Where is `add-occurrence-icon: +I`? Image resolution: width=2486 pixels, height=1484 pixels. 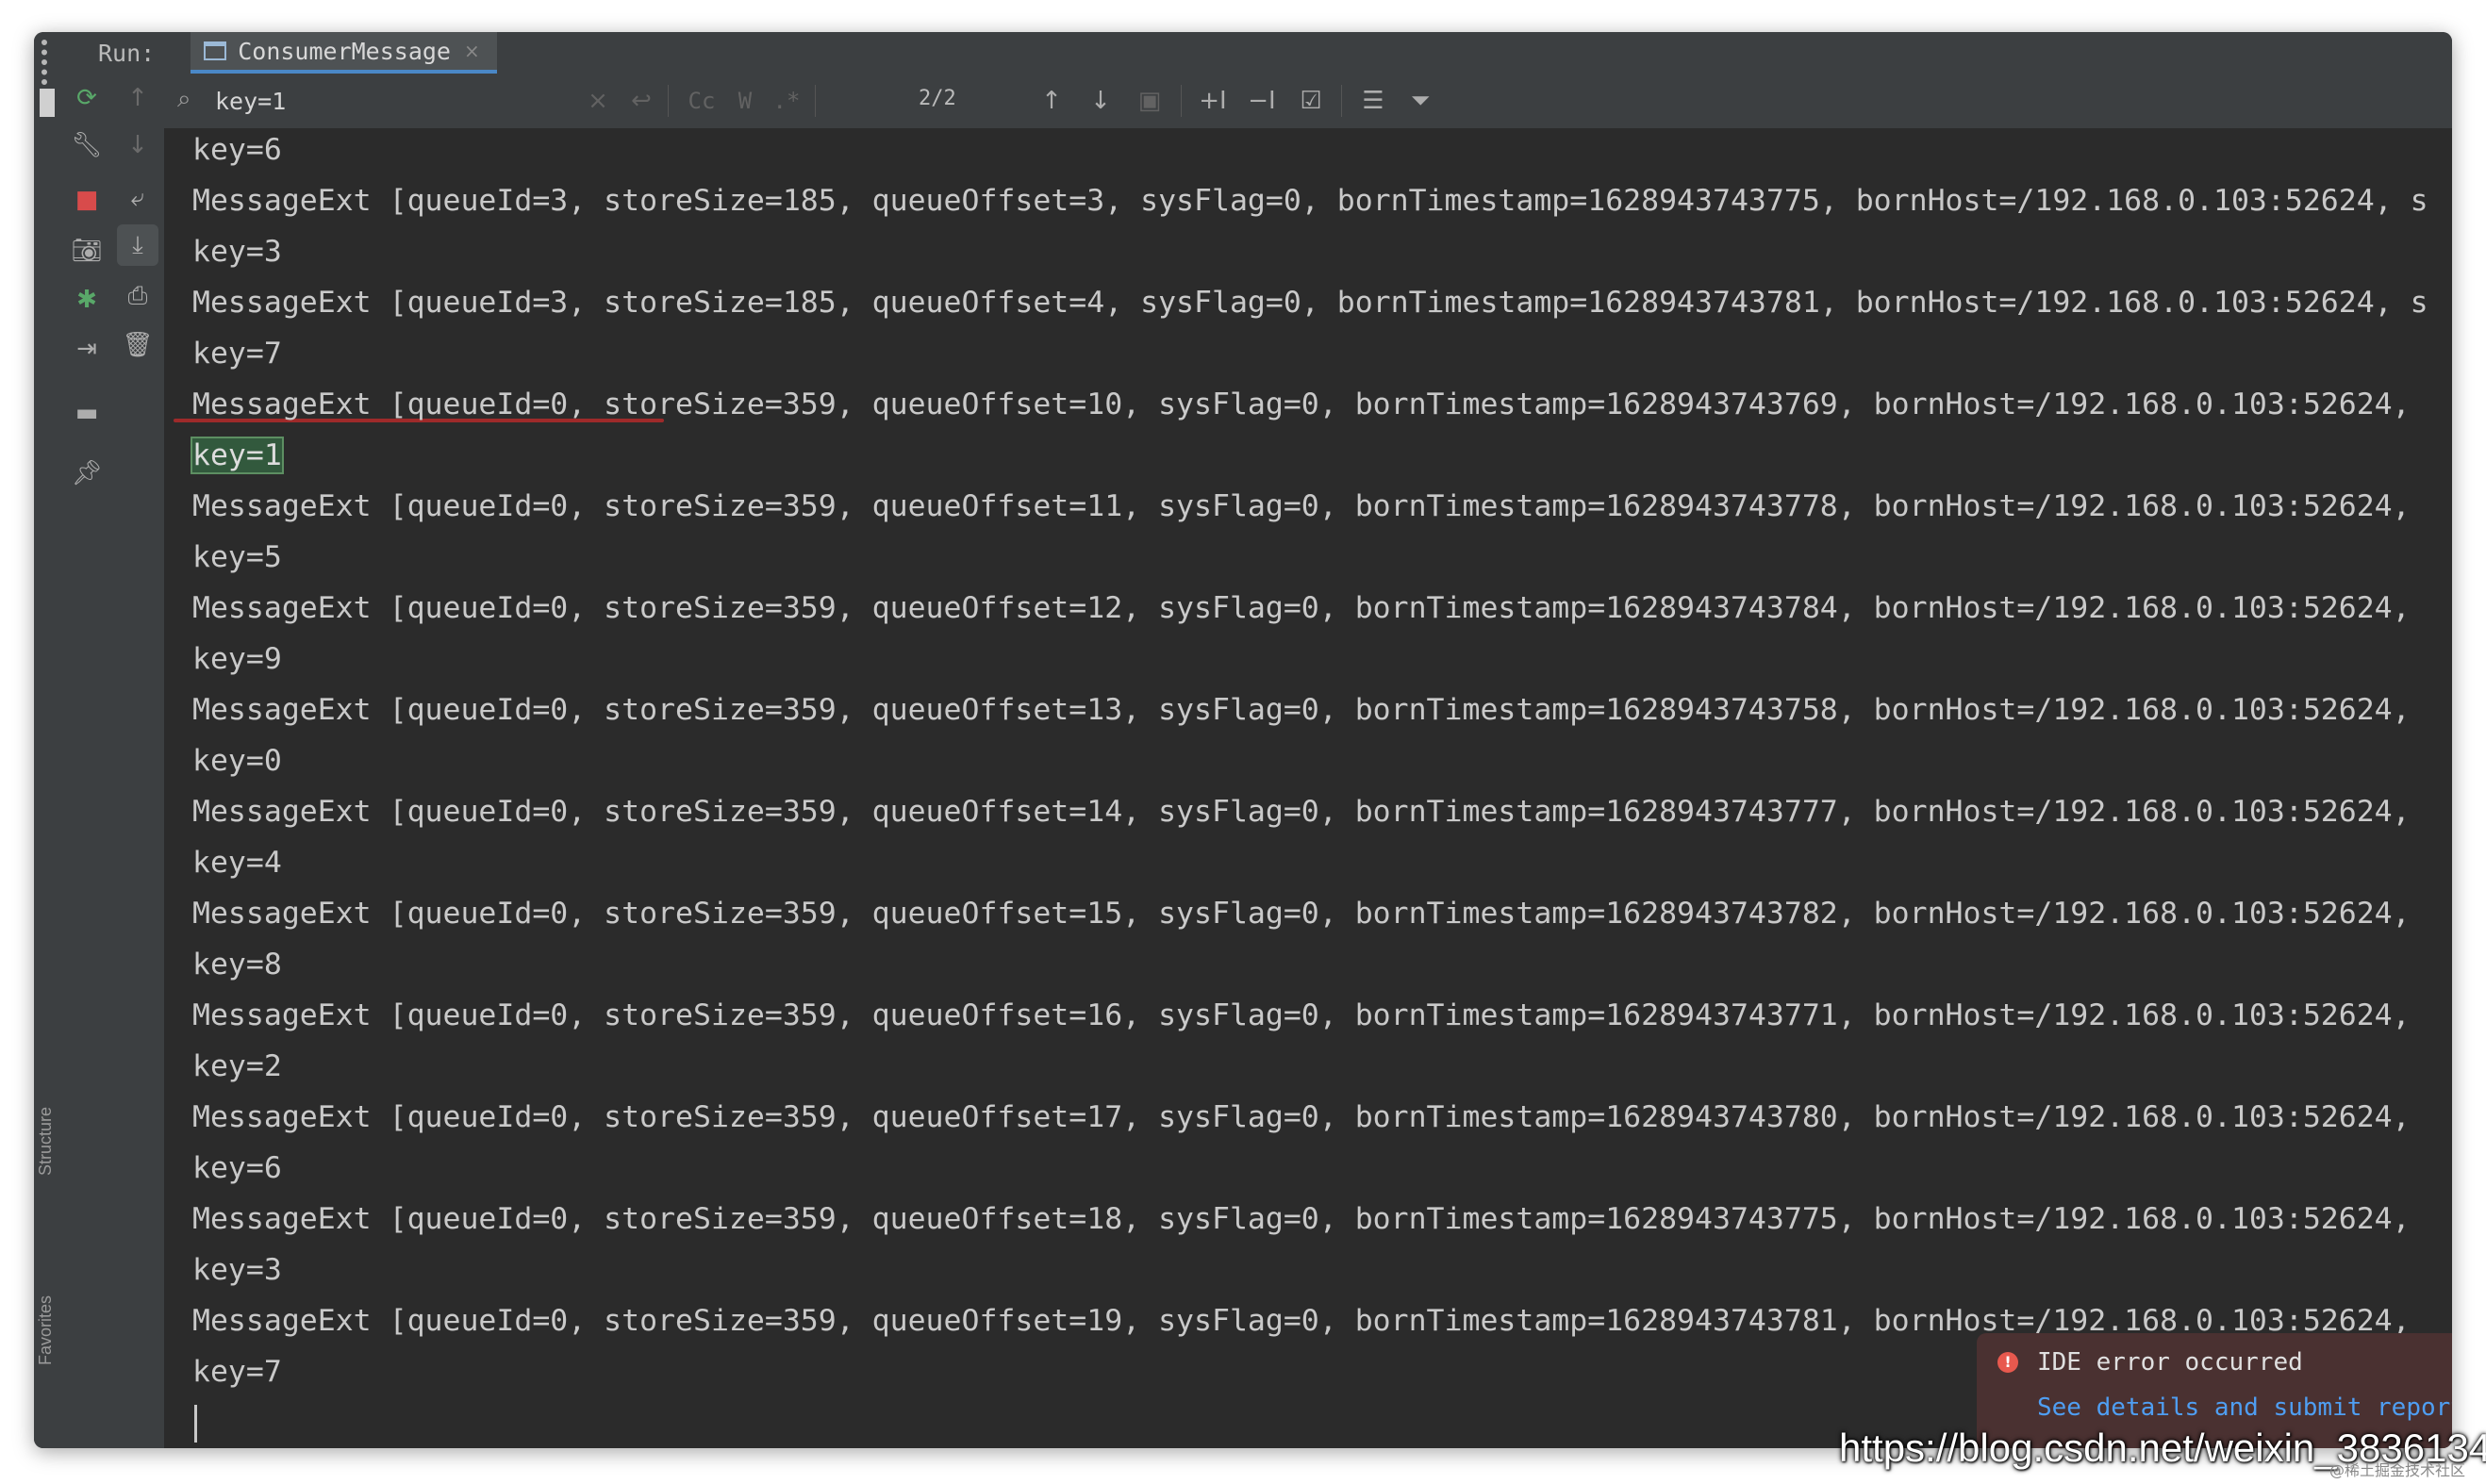
add-occurrence-icon: +I is located at coordinates (1213, 101).